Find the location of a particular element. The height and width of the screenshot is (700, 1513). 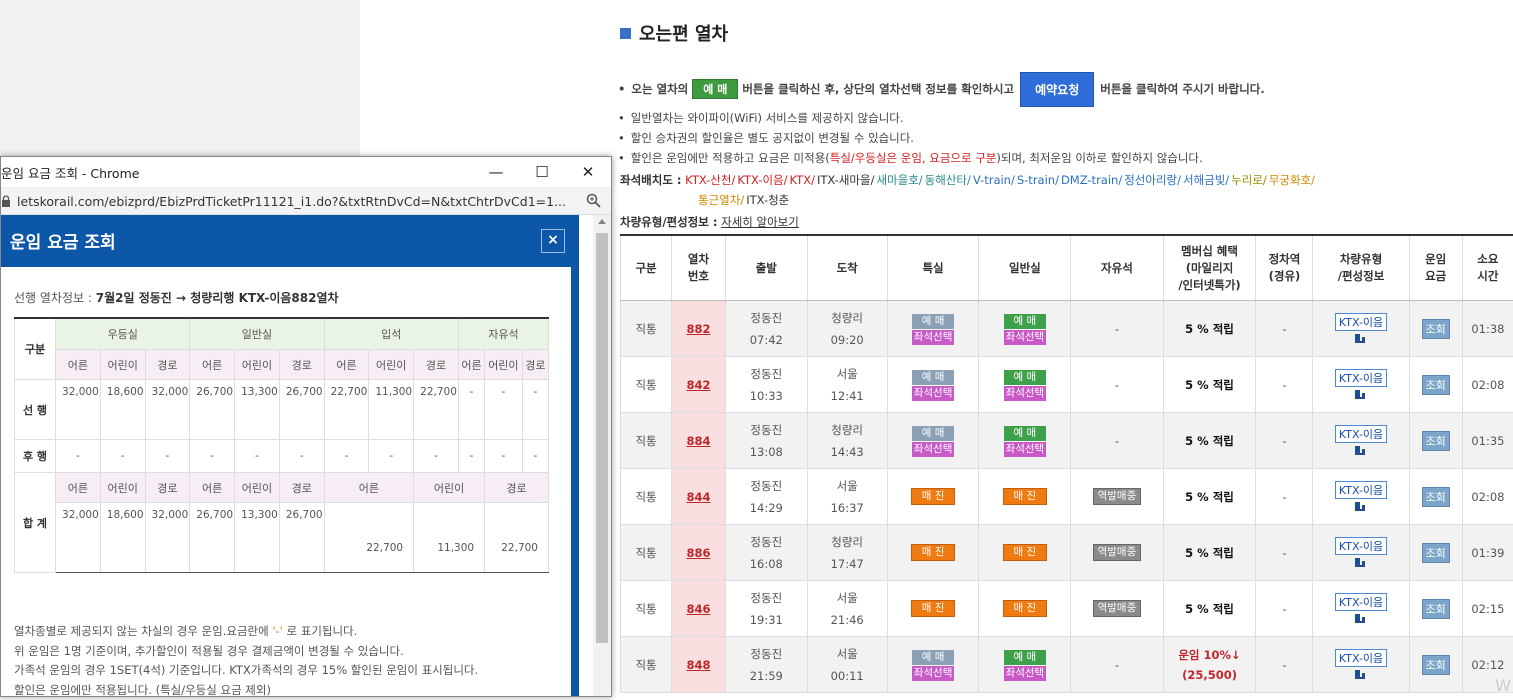

legend-train-link: 서해금빛/ is located at coordinates (1206, 180).